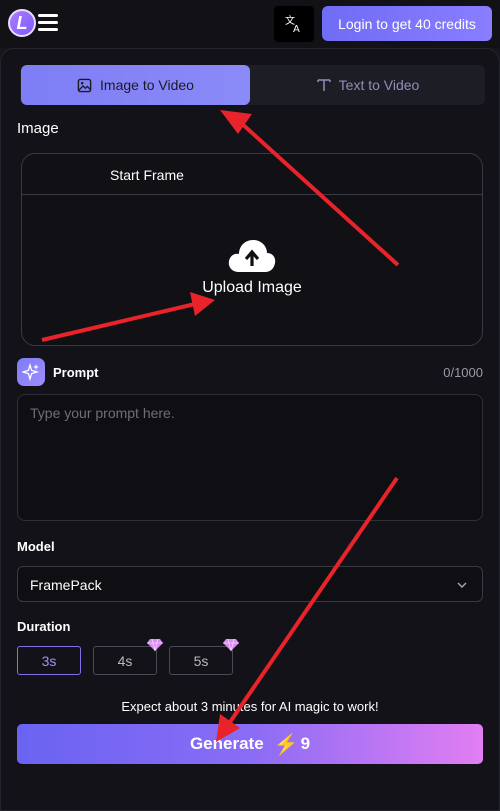 The width and height of the screenshot is (500, 811). What do you see at coordinates (44, 626) in the screenshot?
I see `duration-label: Duration` at bounding box center [44, 626].